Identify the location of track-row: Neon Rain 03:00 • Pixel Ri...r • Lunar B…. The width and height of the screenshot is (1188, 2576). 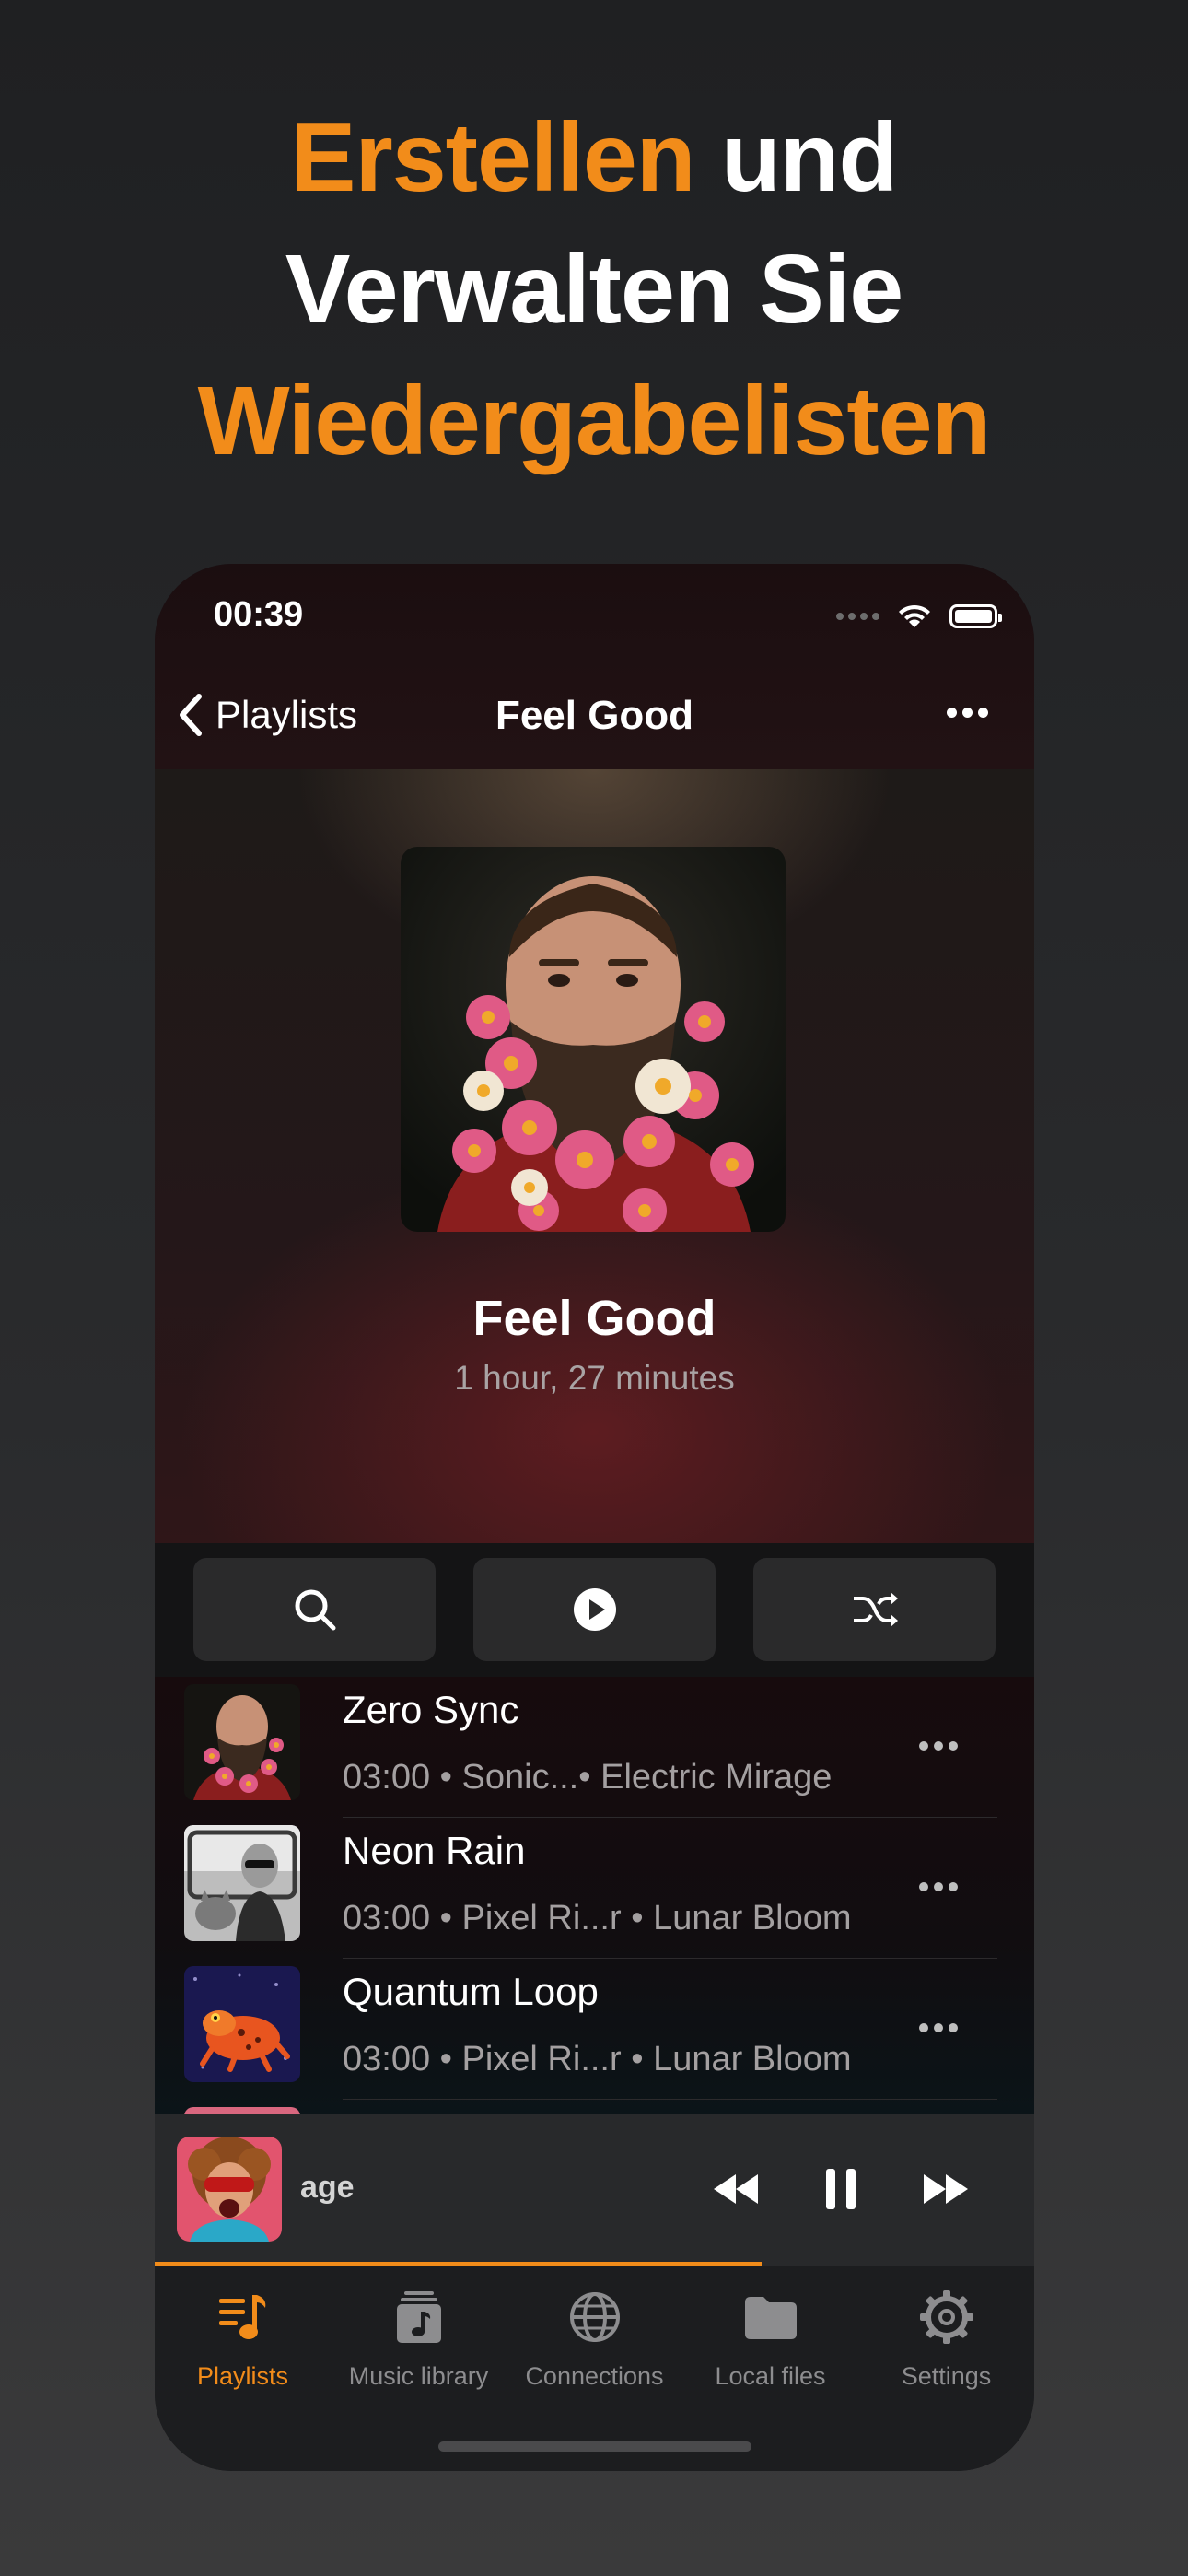
(594, 1888).